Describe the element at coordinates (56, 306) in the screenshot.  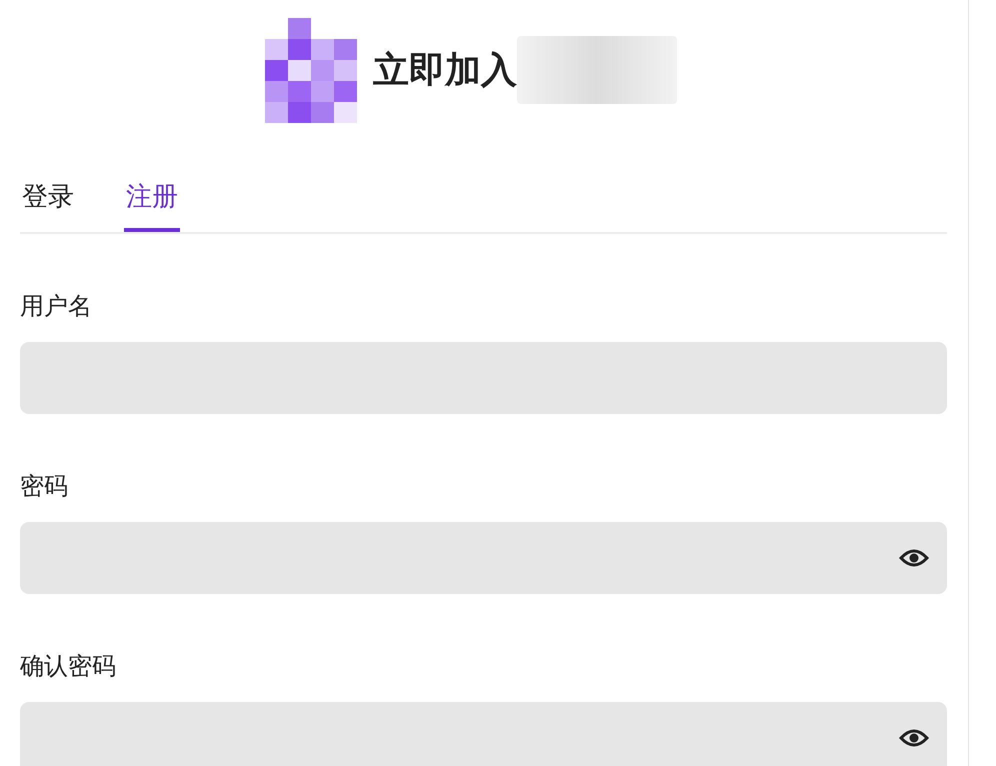
I see `field-label: 用户名` at that location.